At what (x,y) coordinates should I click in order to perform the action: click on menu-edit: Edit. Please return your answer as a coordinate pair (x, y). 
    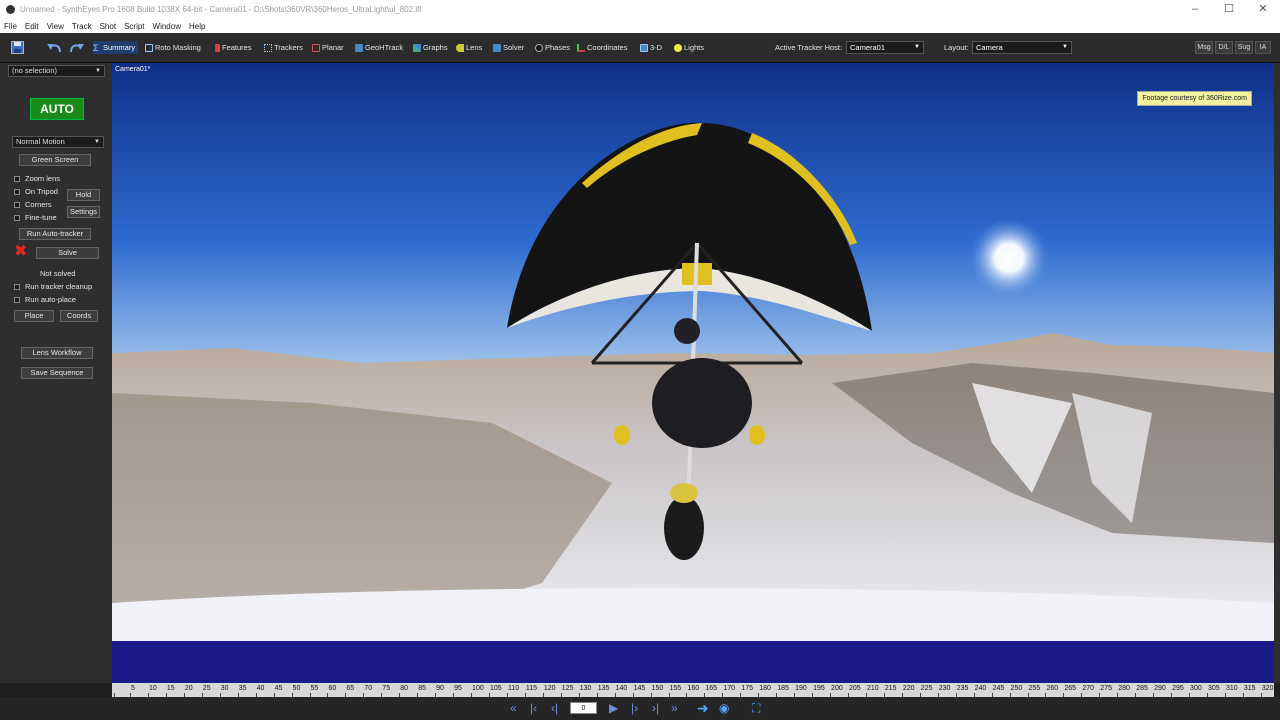
    Looking at the image, I should click on (32, 26).